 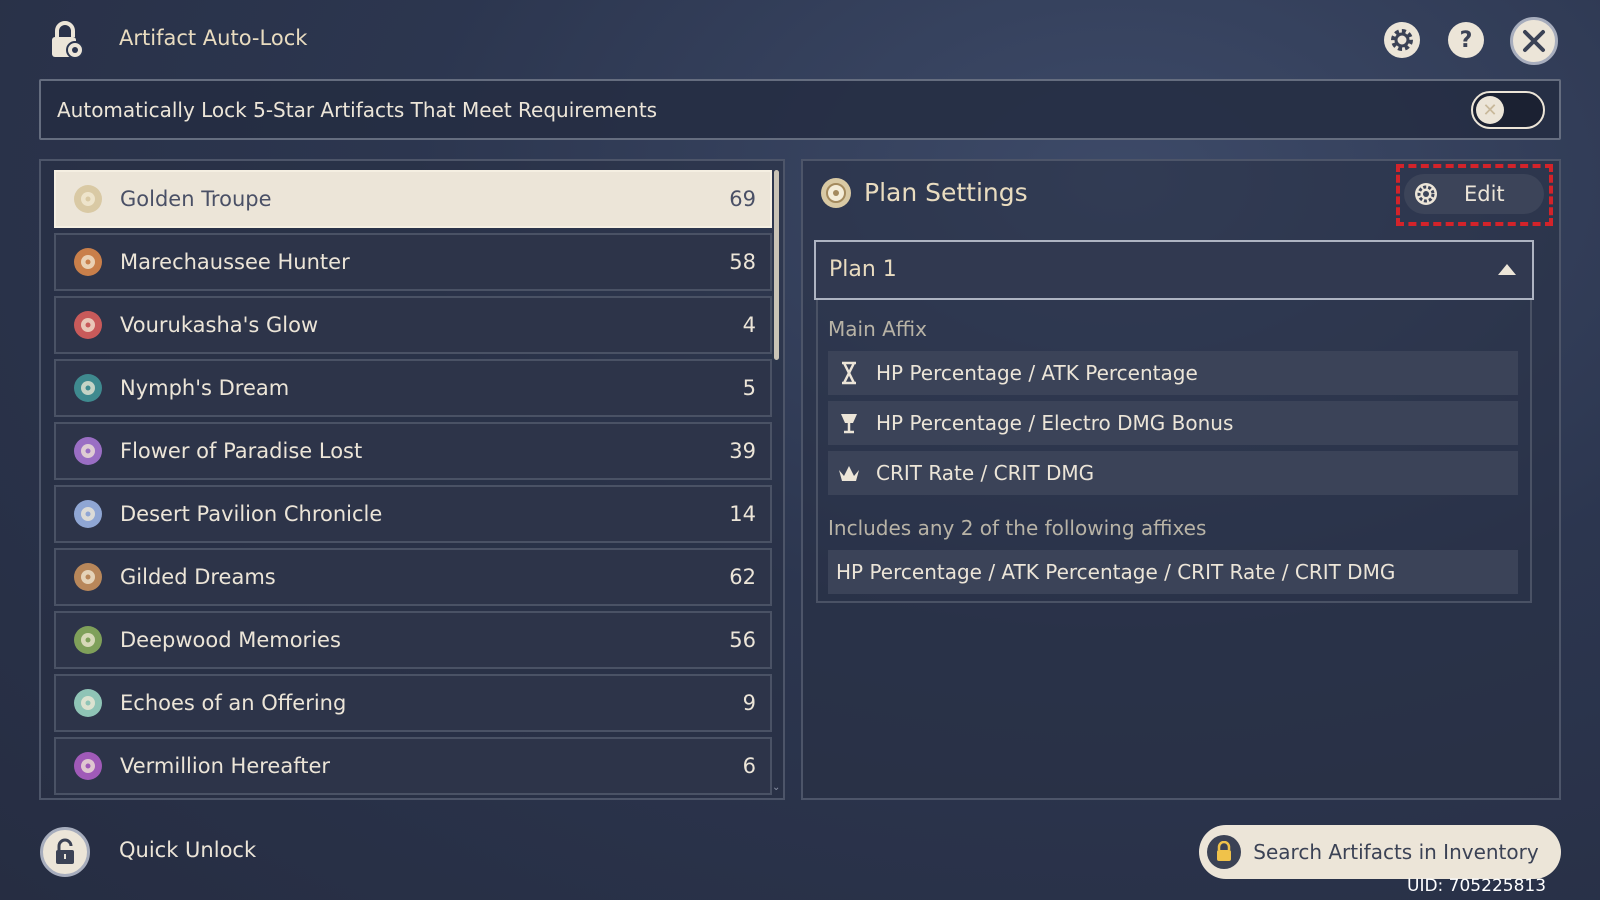 What do you see at coordinates (225, 766) in the screenshot?
I see `artifact-set-name: Vermillion Hereafter` at bounding box center [225, 766].